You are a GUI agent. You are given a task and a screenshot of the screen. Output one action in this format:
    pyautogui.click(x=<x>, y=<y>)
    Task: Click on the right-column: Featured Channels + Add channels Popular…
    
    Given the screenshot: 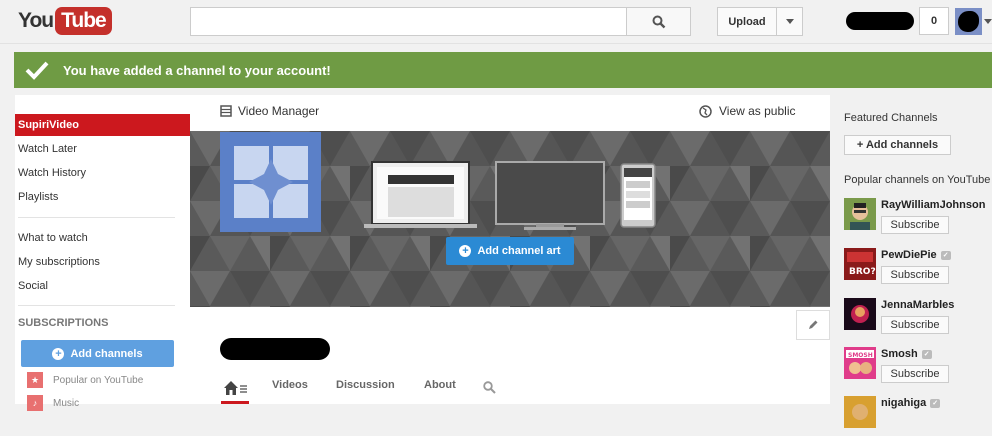 What is the action you would take?
    pyautogui.click(x=911, y=261)
    